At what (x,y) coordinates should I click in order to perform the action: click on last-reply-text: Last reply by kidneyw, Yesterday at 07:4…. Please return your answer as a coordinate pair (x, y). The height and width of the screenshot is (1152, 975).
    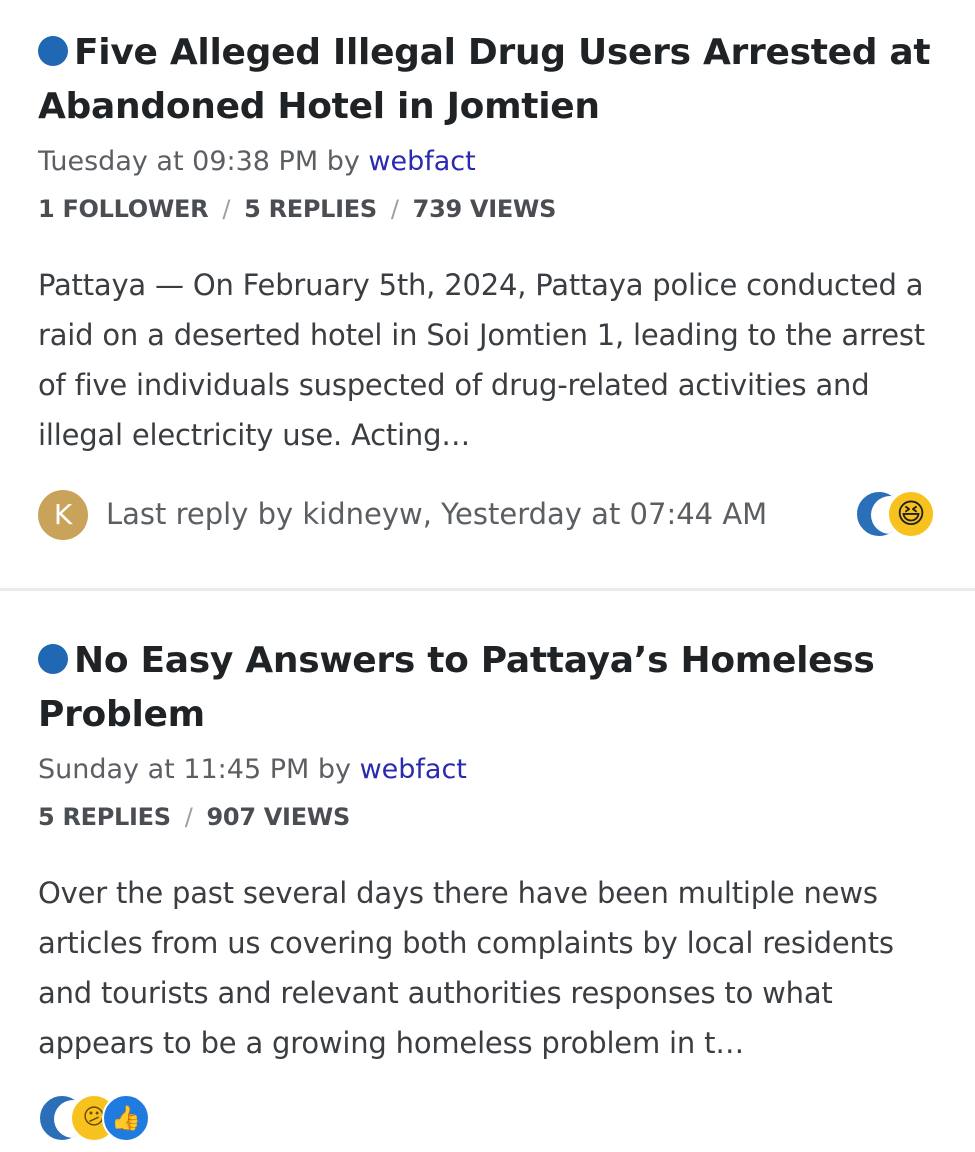
    Looking at the image, I should click on (436, 514).